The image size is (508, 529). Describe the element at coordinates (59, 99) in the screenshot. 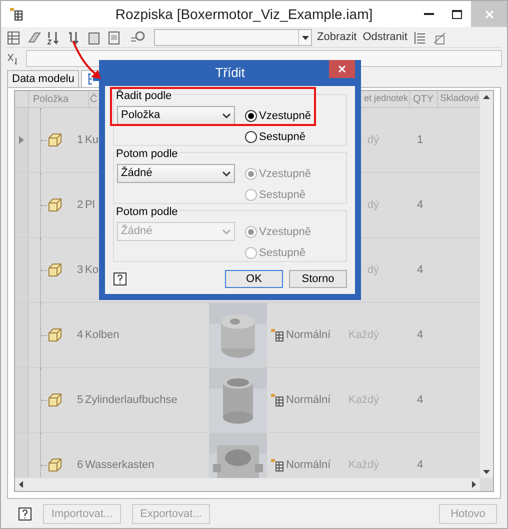

I see `column-header: Položka` at that location.